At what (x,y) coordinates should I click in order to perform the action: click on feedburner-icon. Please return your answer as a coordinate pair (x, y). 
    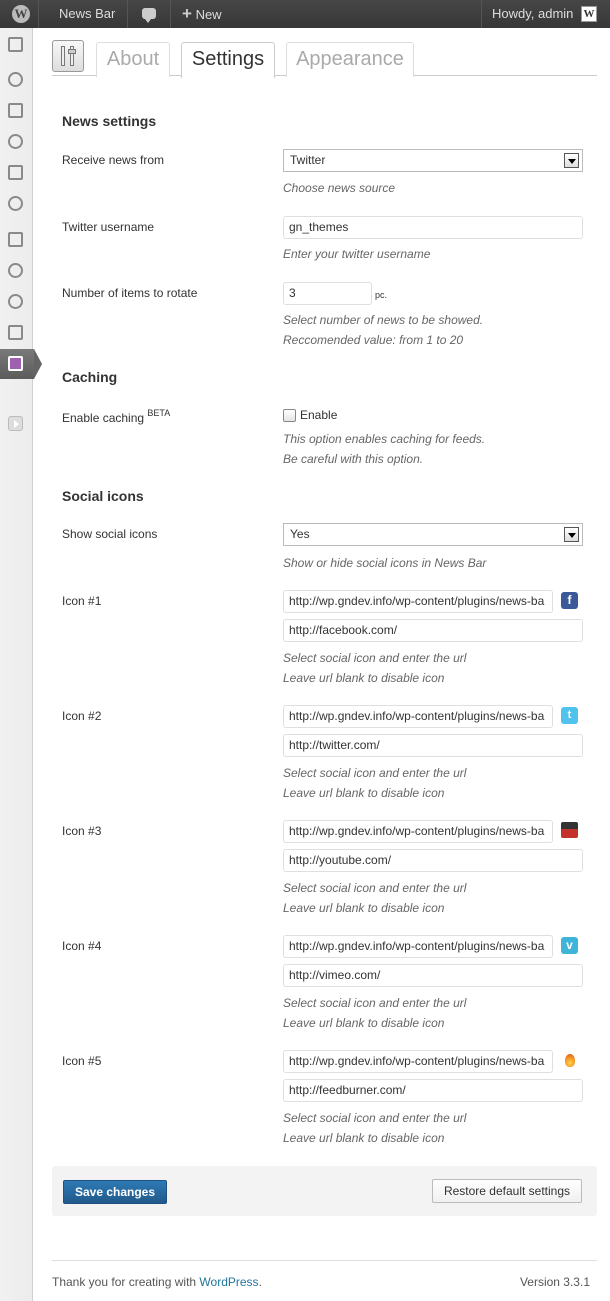
    Looking at the image, I should click on (569, 1060).